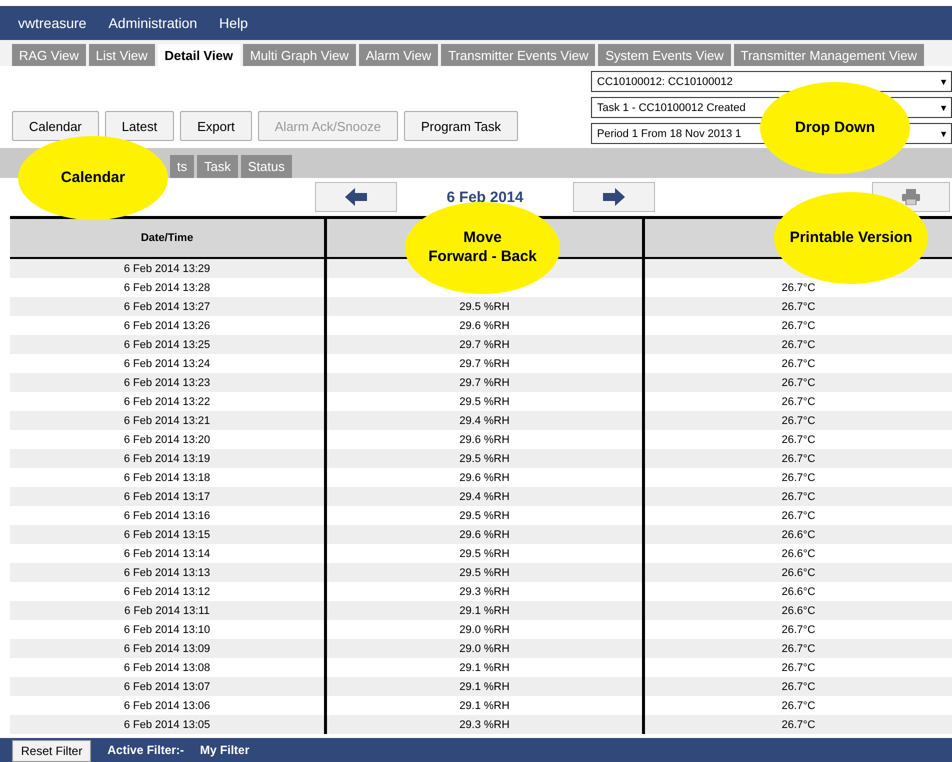  I want to click on left-arrow-icon, so click(356, 197).